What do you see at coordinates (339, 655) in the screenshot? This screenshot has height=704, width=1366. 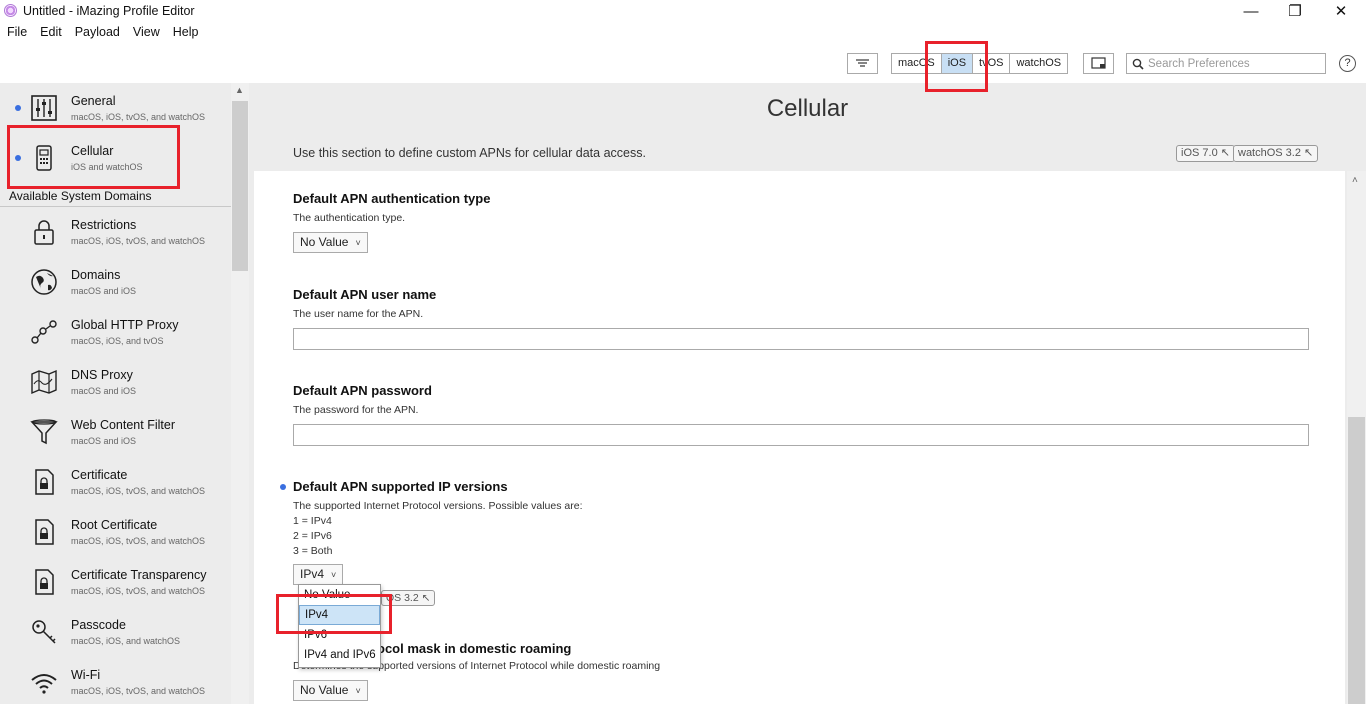 I see `dropdown-option-ipv4-and-ipv6: IPv4 and IPv6` at bounding box center [339, 655].